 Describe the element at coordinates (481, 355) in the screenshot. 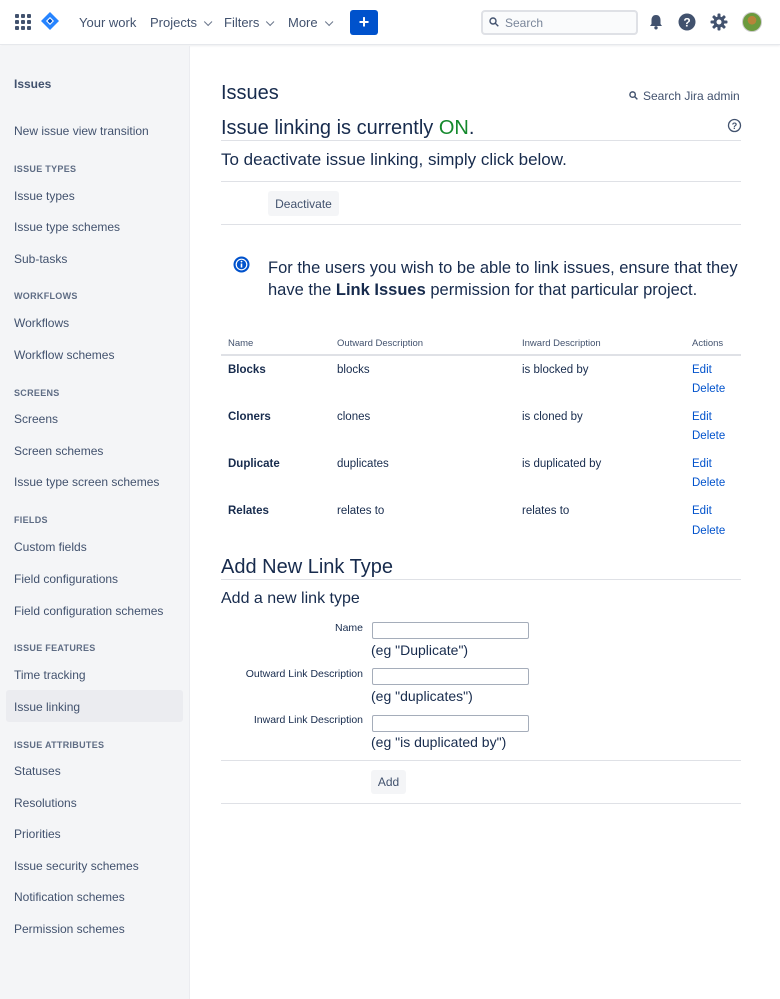

I see `table-header-divider` at that location.